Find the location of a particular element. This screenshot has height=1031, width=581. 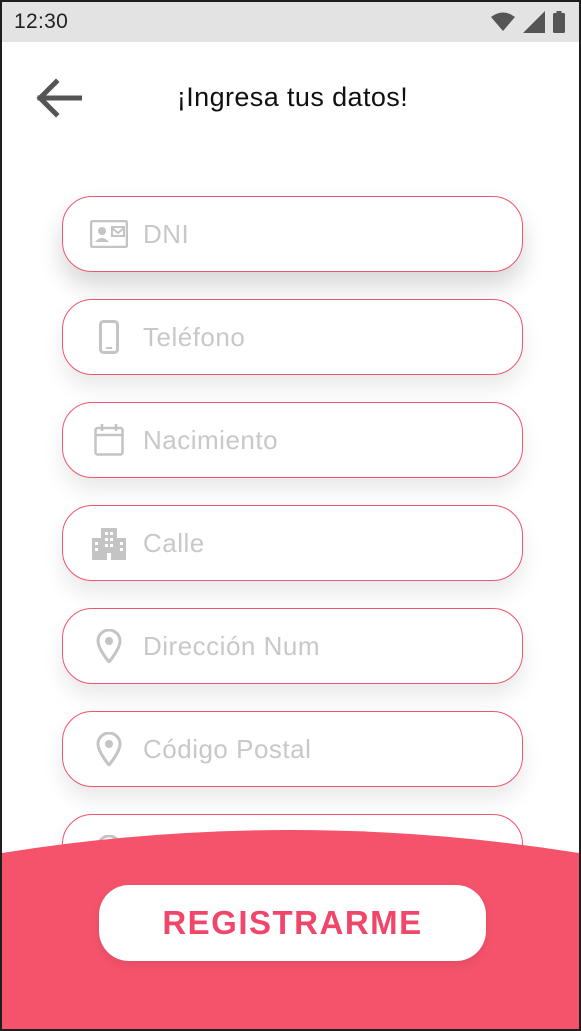

address-number-field is located at coordinates (292, 646).